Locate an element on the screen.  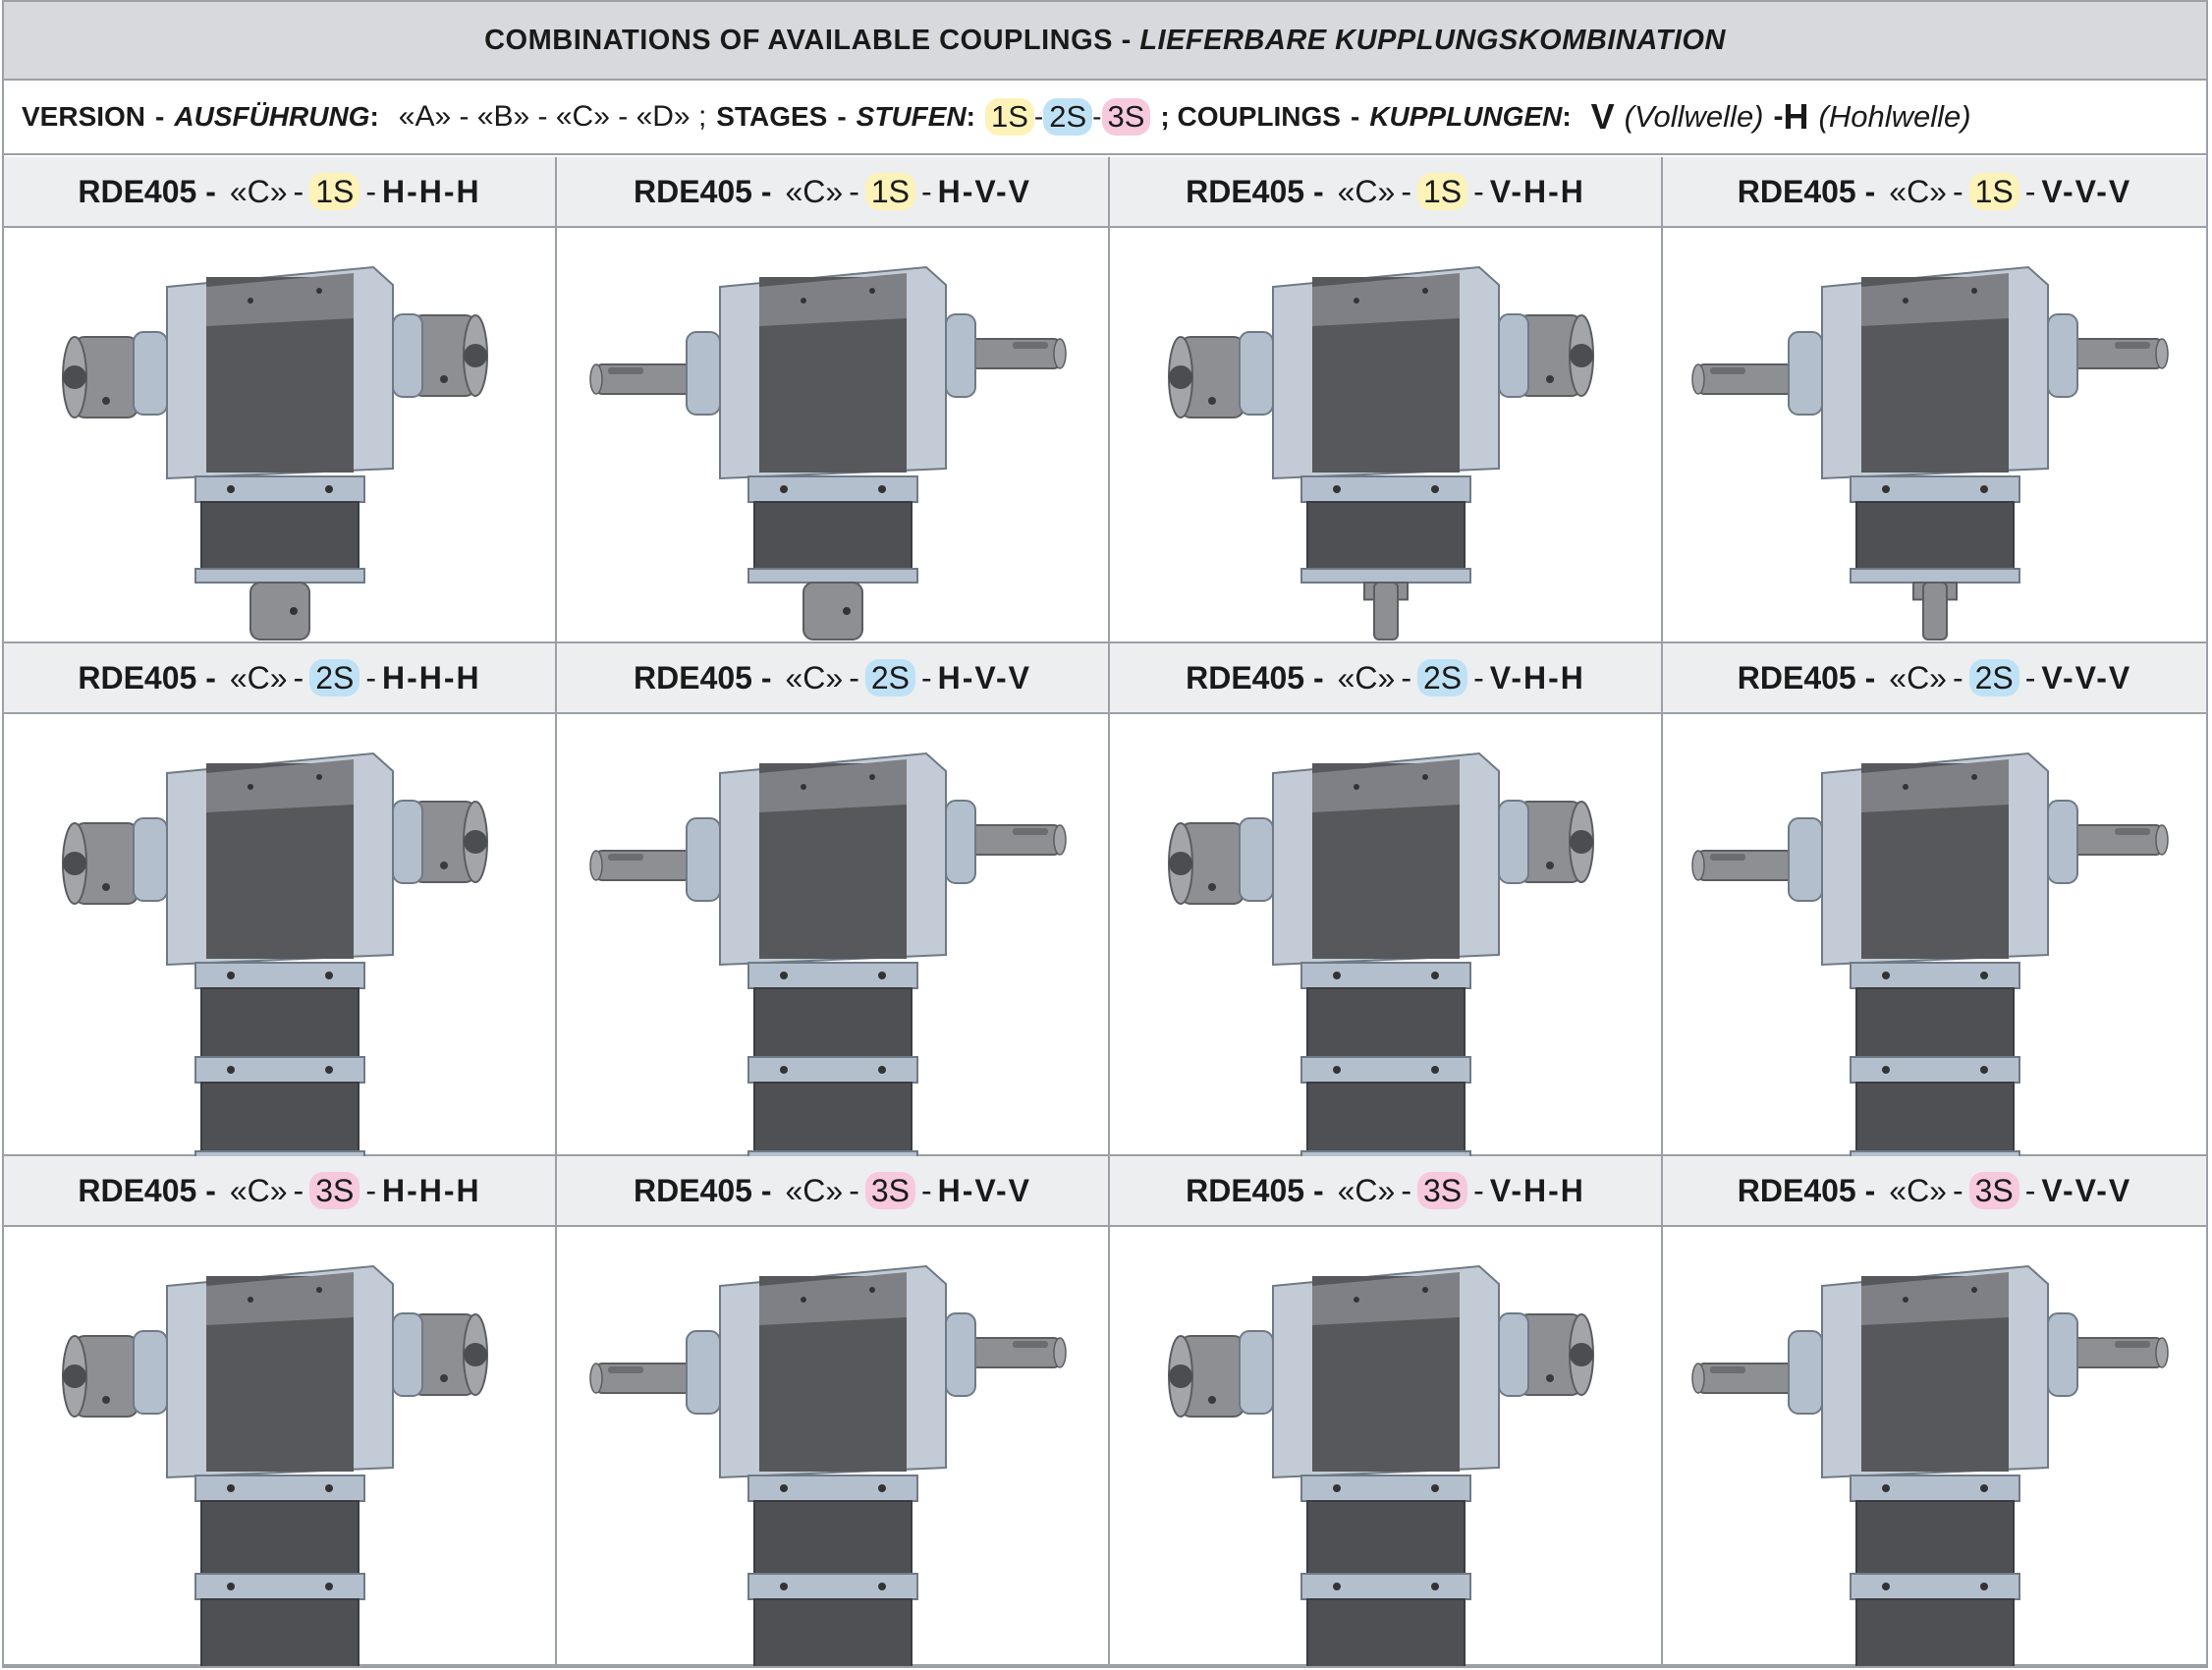
combination-label: RDE405 - «C» -2S - H-V-V is located at coordinates (832, 678).